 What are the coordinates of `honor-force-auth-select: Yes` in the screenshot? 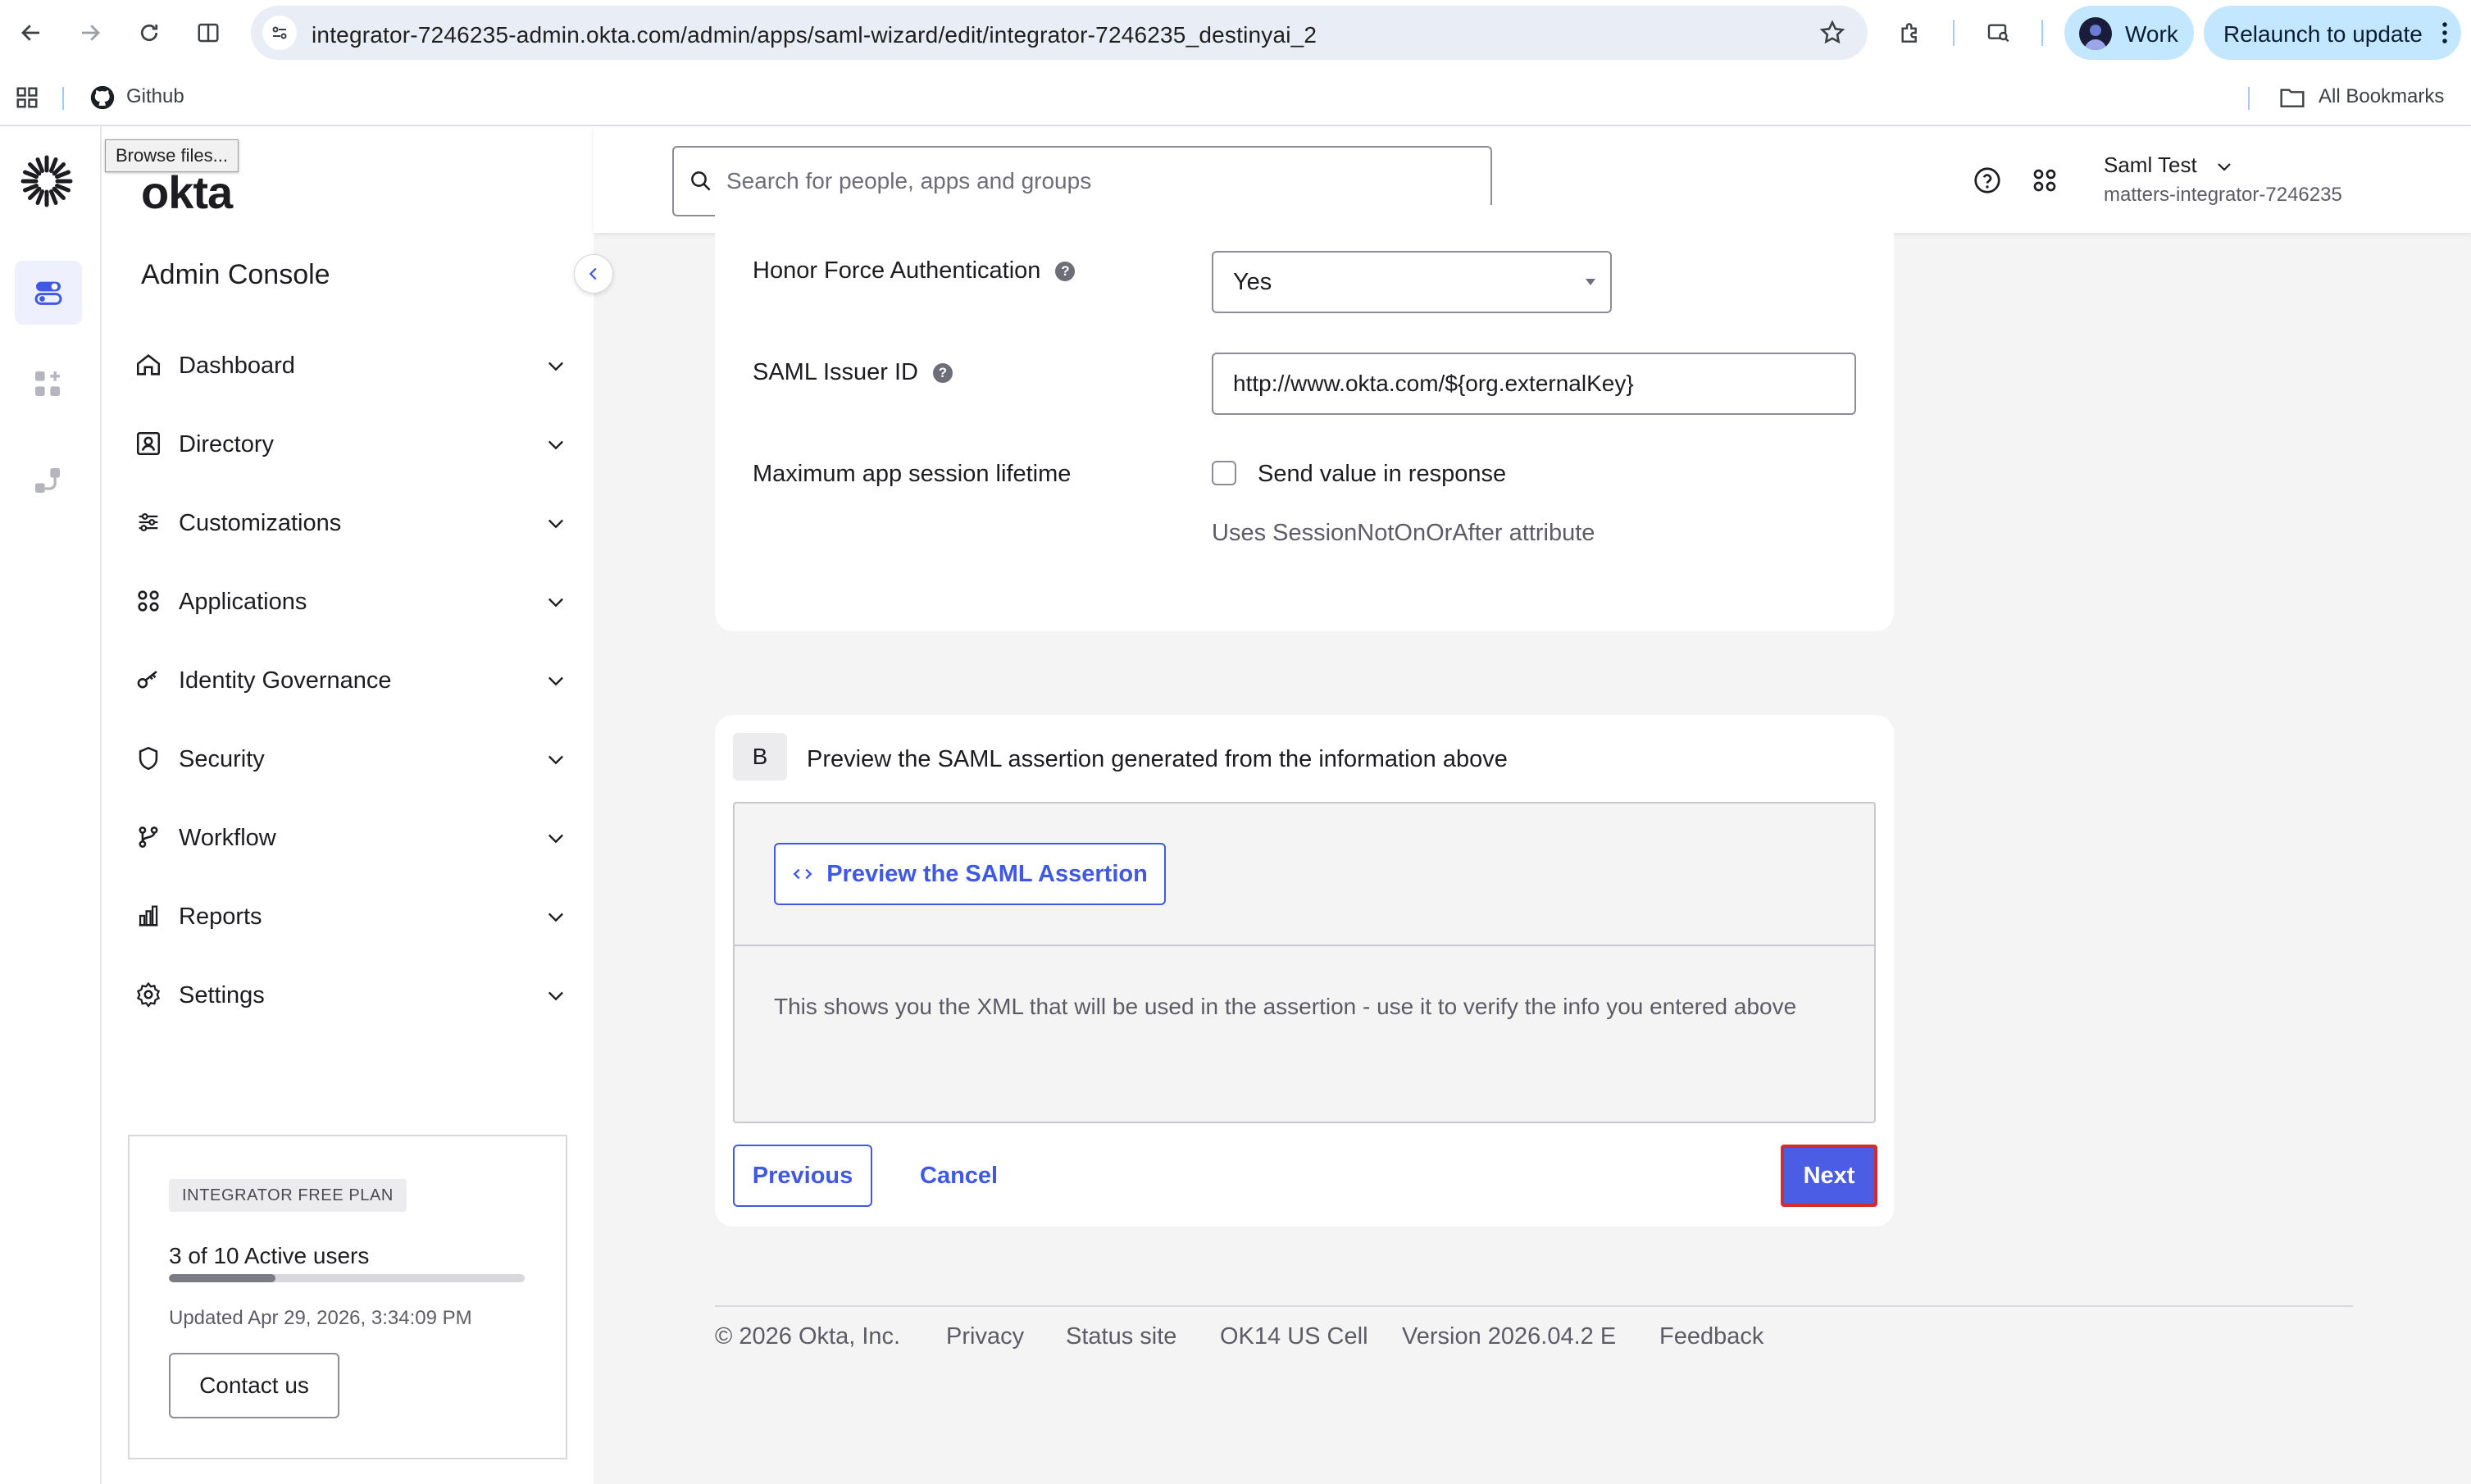 It's located at (1412, 282).